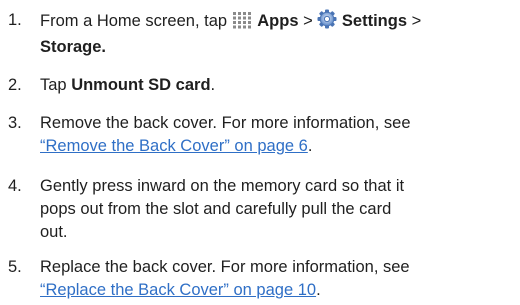 Image resolution: width=520 pixels, height=305 pixels. Describe the element at coordinates (15, 123) in the screenshot. I see `step-number: 3.` at that location.